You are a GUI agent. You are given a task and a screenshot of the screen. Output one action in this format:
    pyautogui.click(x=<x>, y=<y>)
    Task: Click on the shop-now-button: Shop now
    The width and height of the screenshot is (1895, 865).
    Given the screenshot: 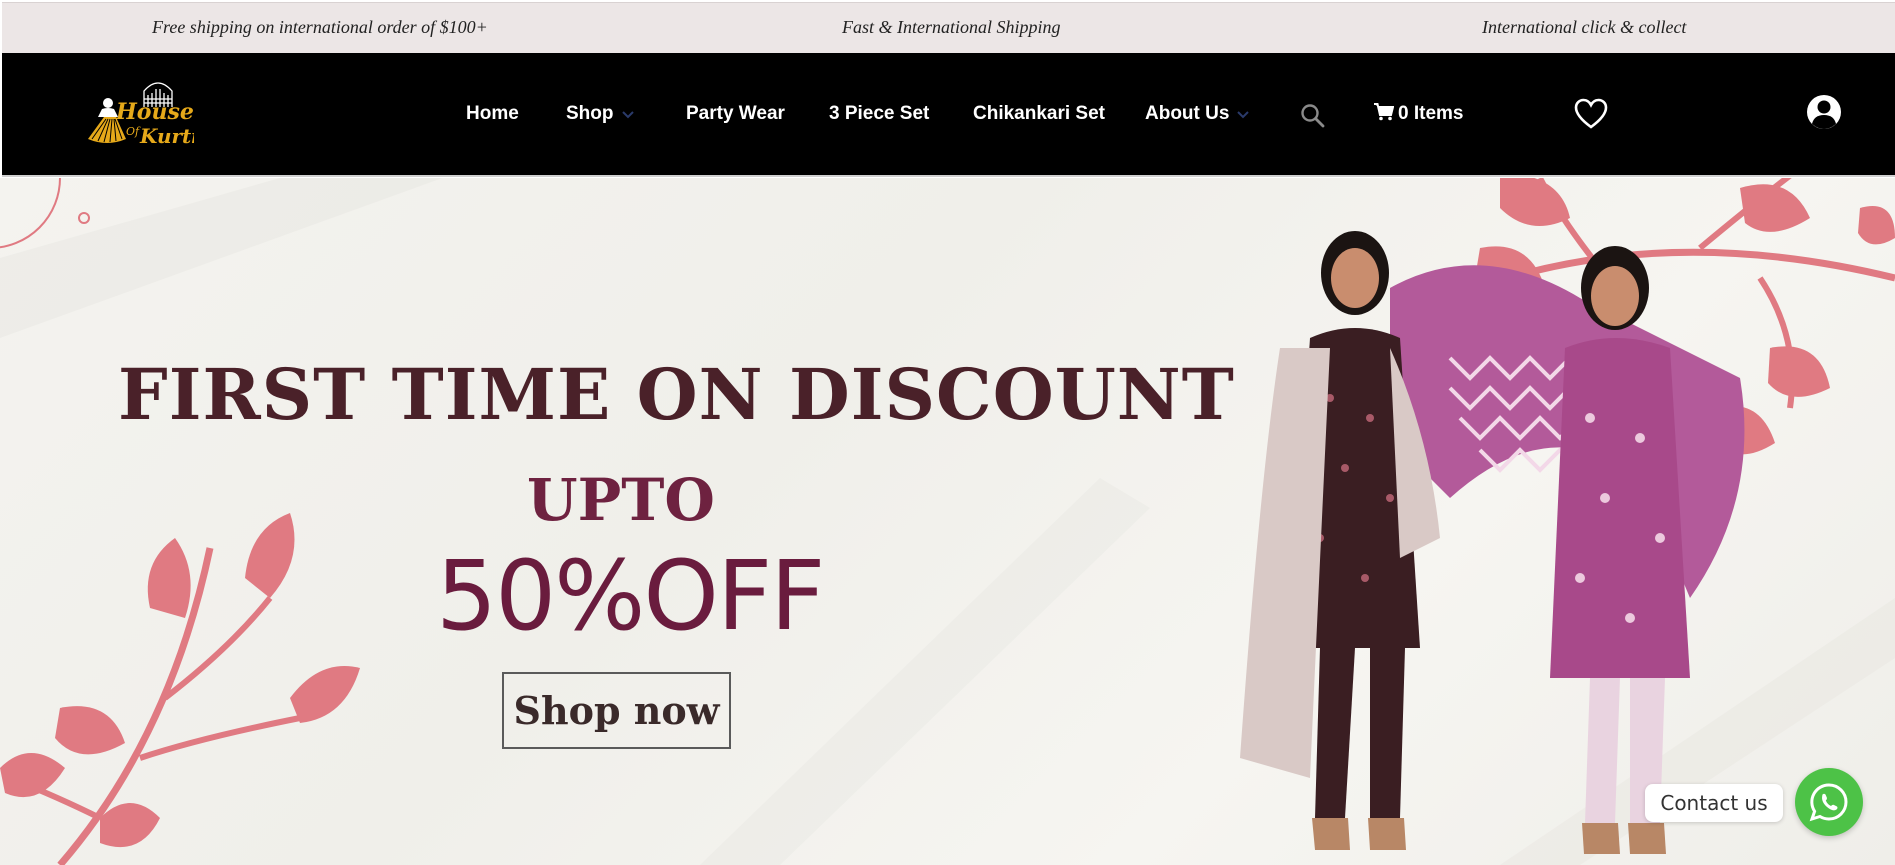 What is the action you would take?
    pyautogui.click(x=616, y=710)
    